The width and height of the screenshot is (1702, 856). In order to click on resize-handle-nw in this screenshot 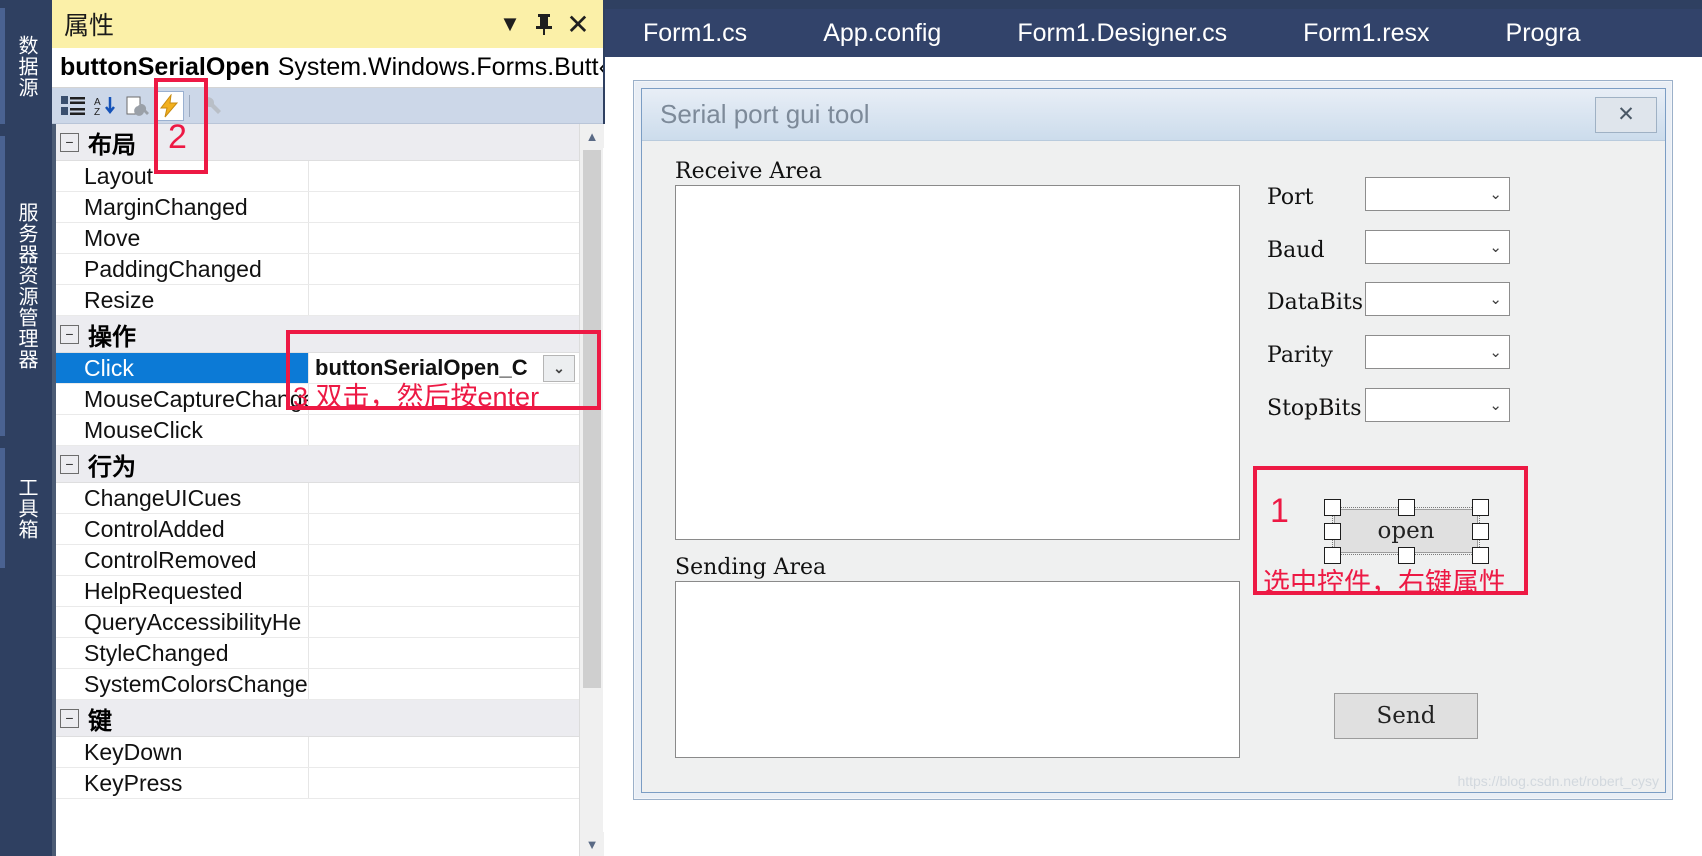, I will do `click(1332, 507)`.